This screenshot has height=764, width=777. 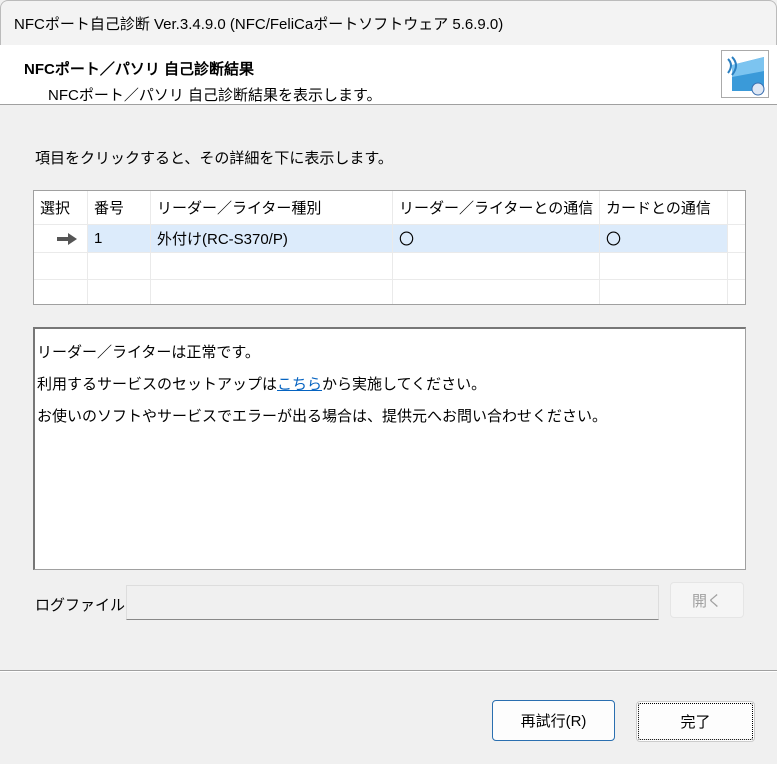 I want to click on row-type: 外付け(RC-S370/P), so click(x=272, y=239).